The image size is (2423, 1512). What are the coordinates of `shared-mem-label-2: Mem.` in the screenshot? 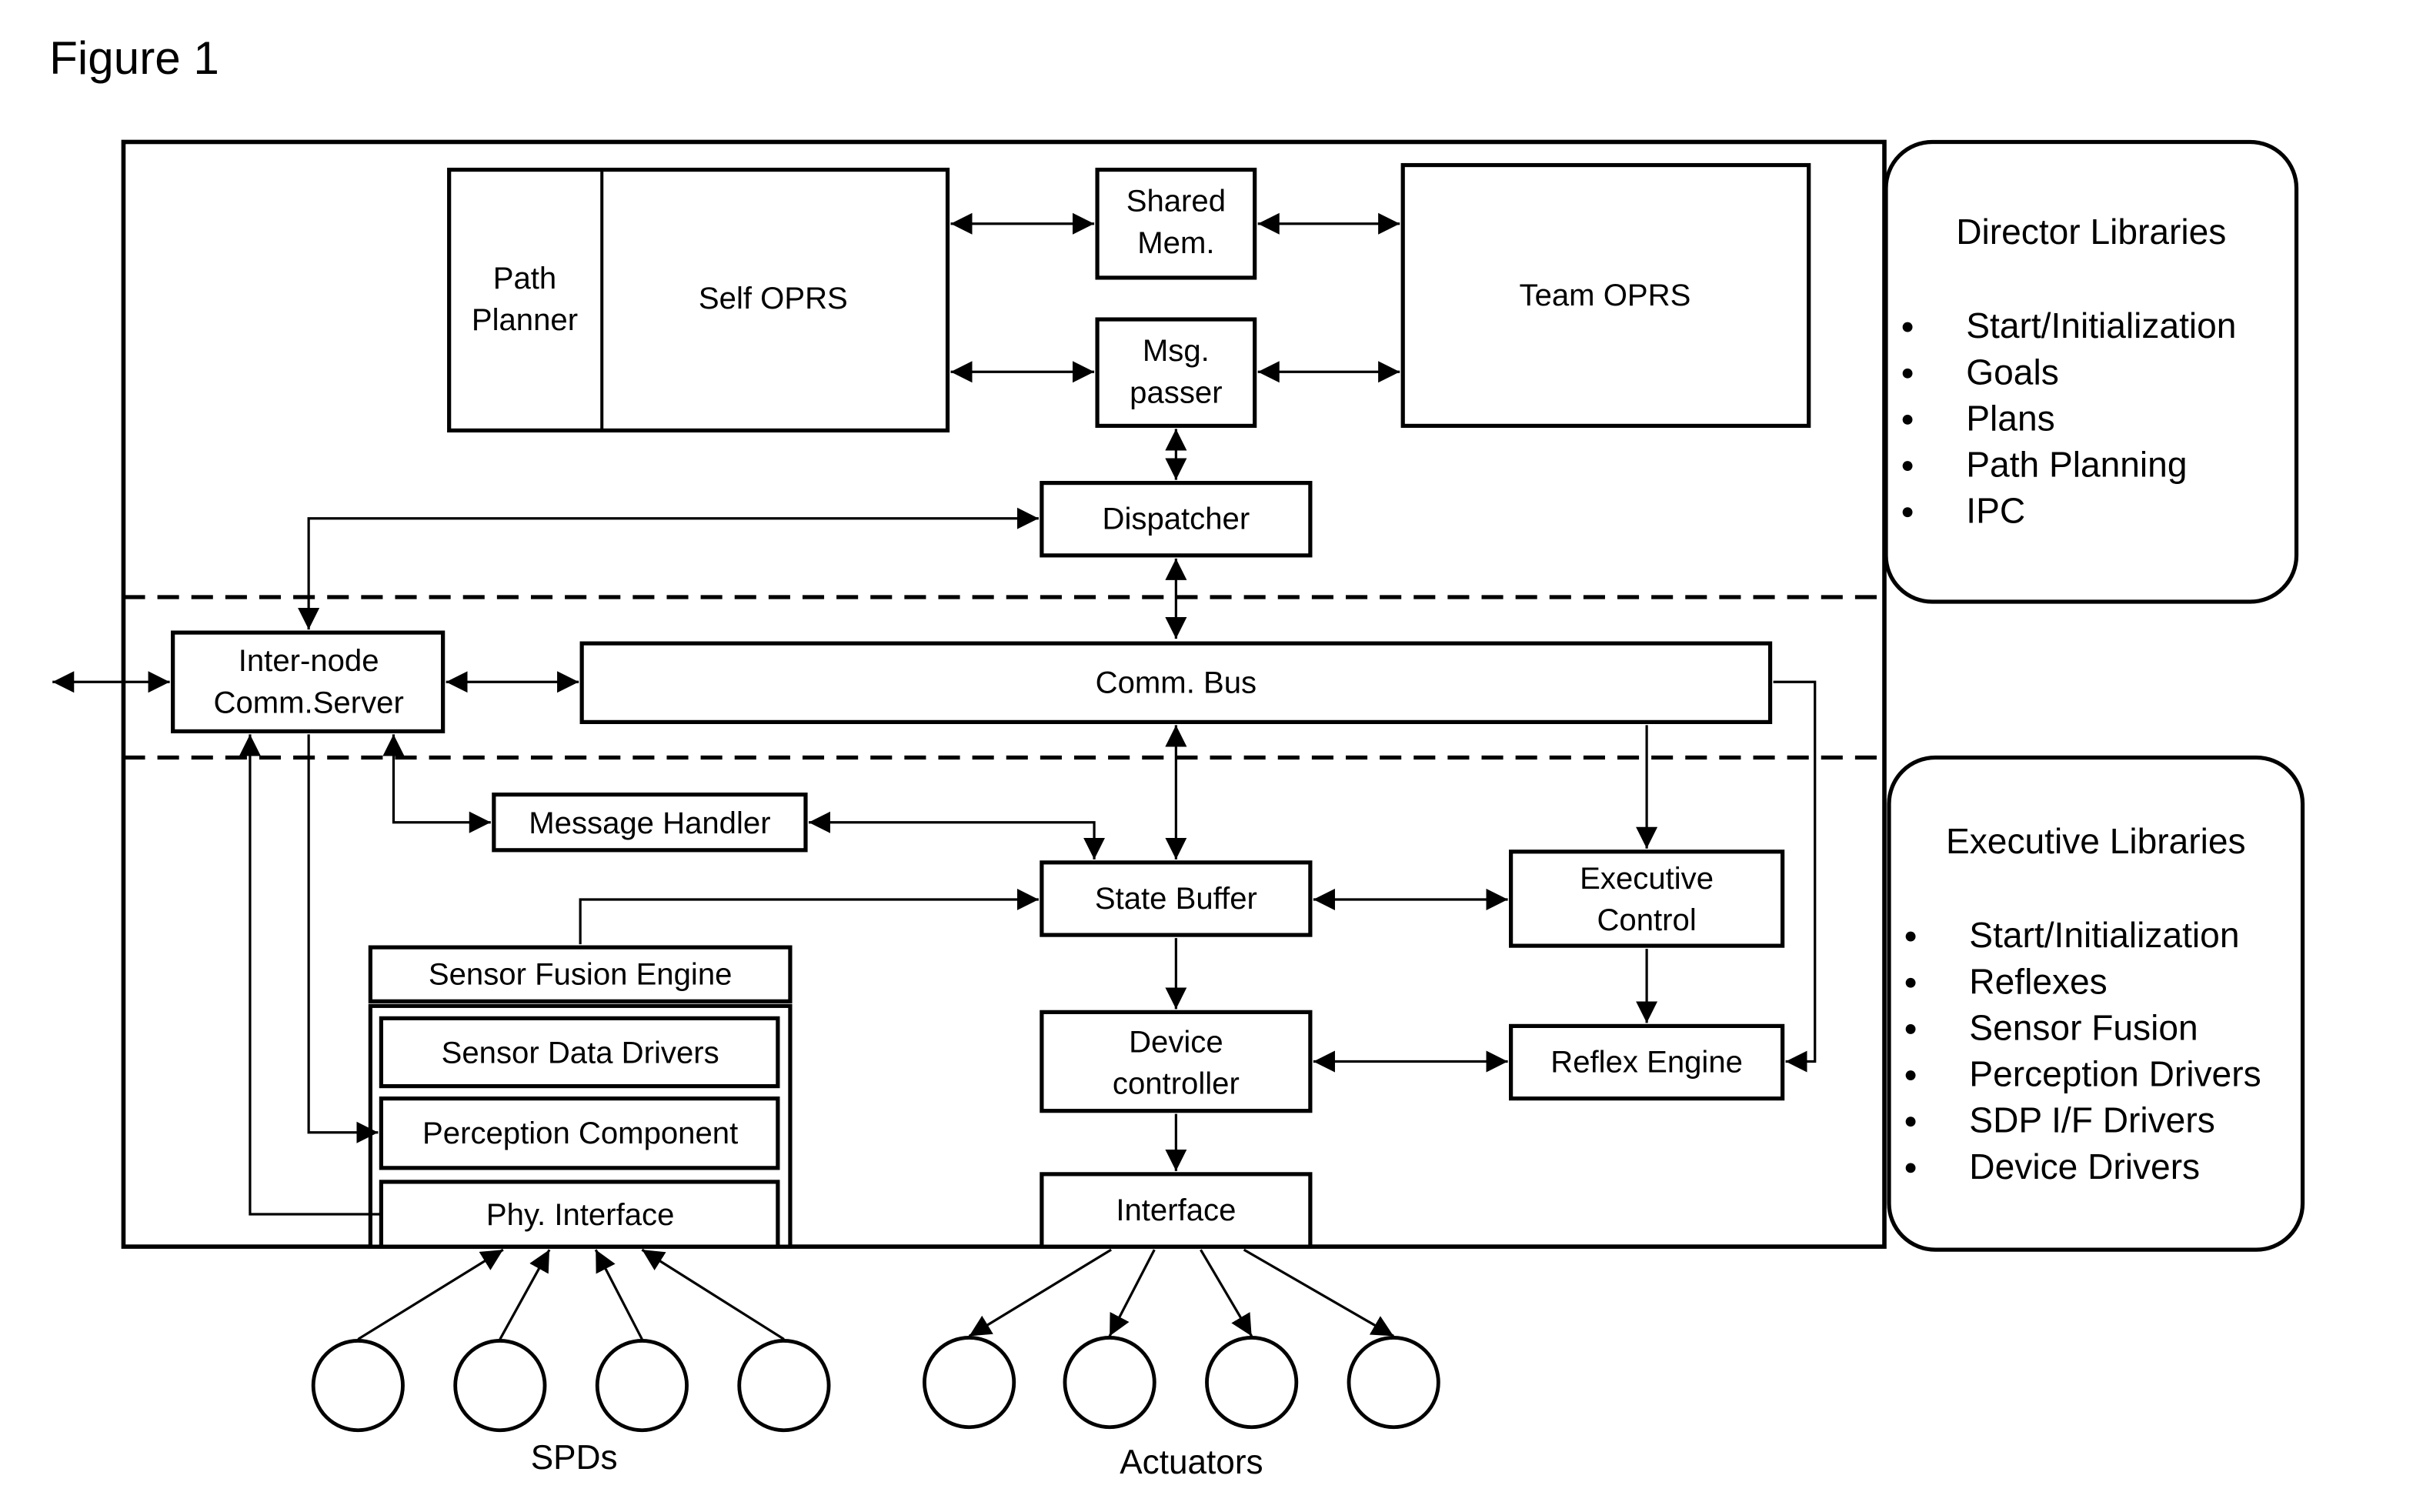 It's located at (1175, 243).